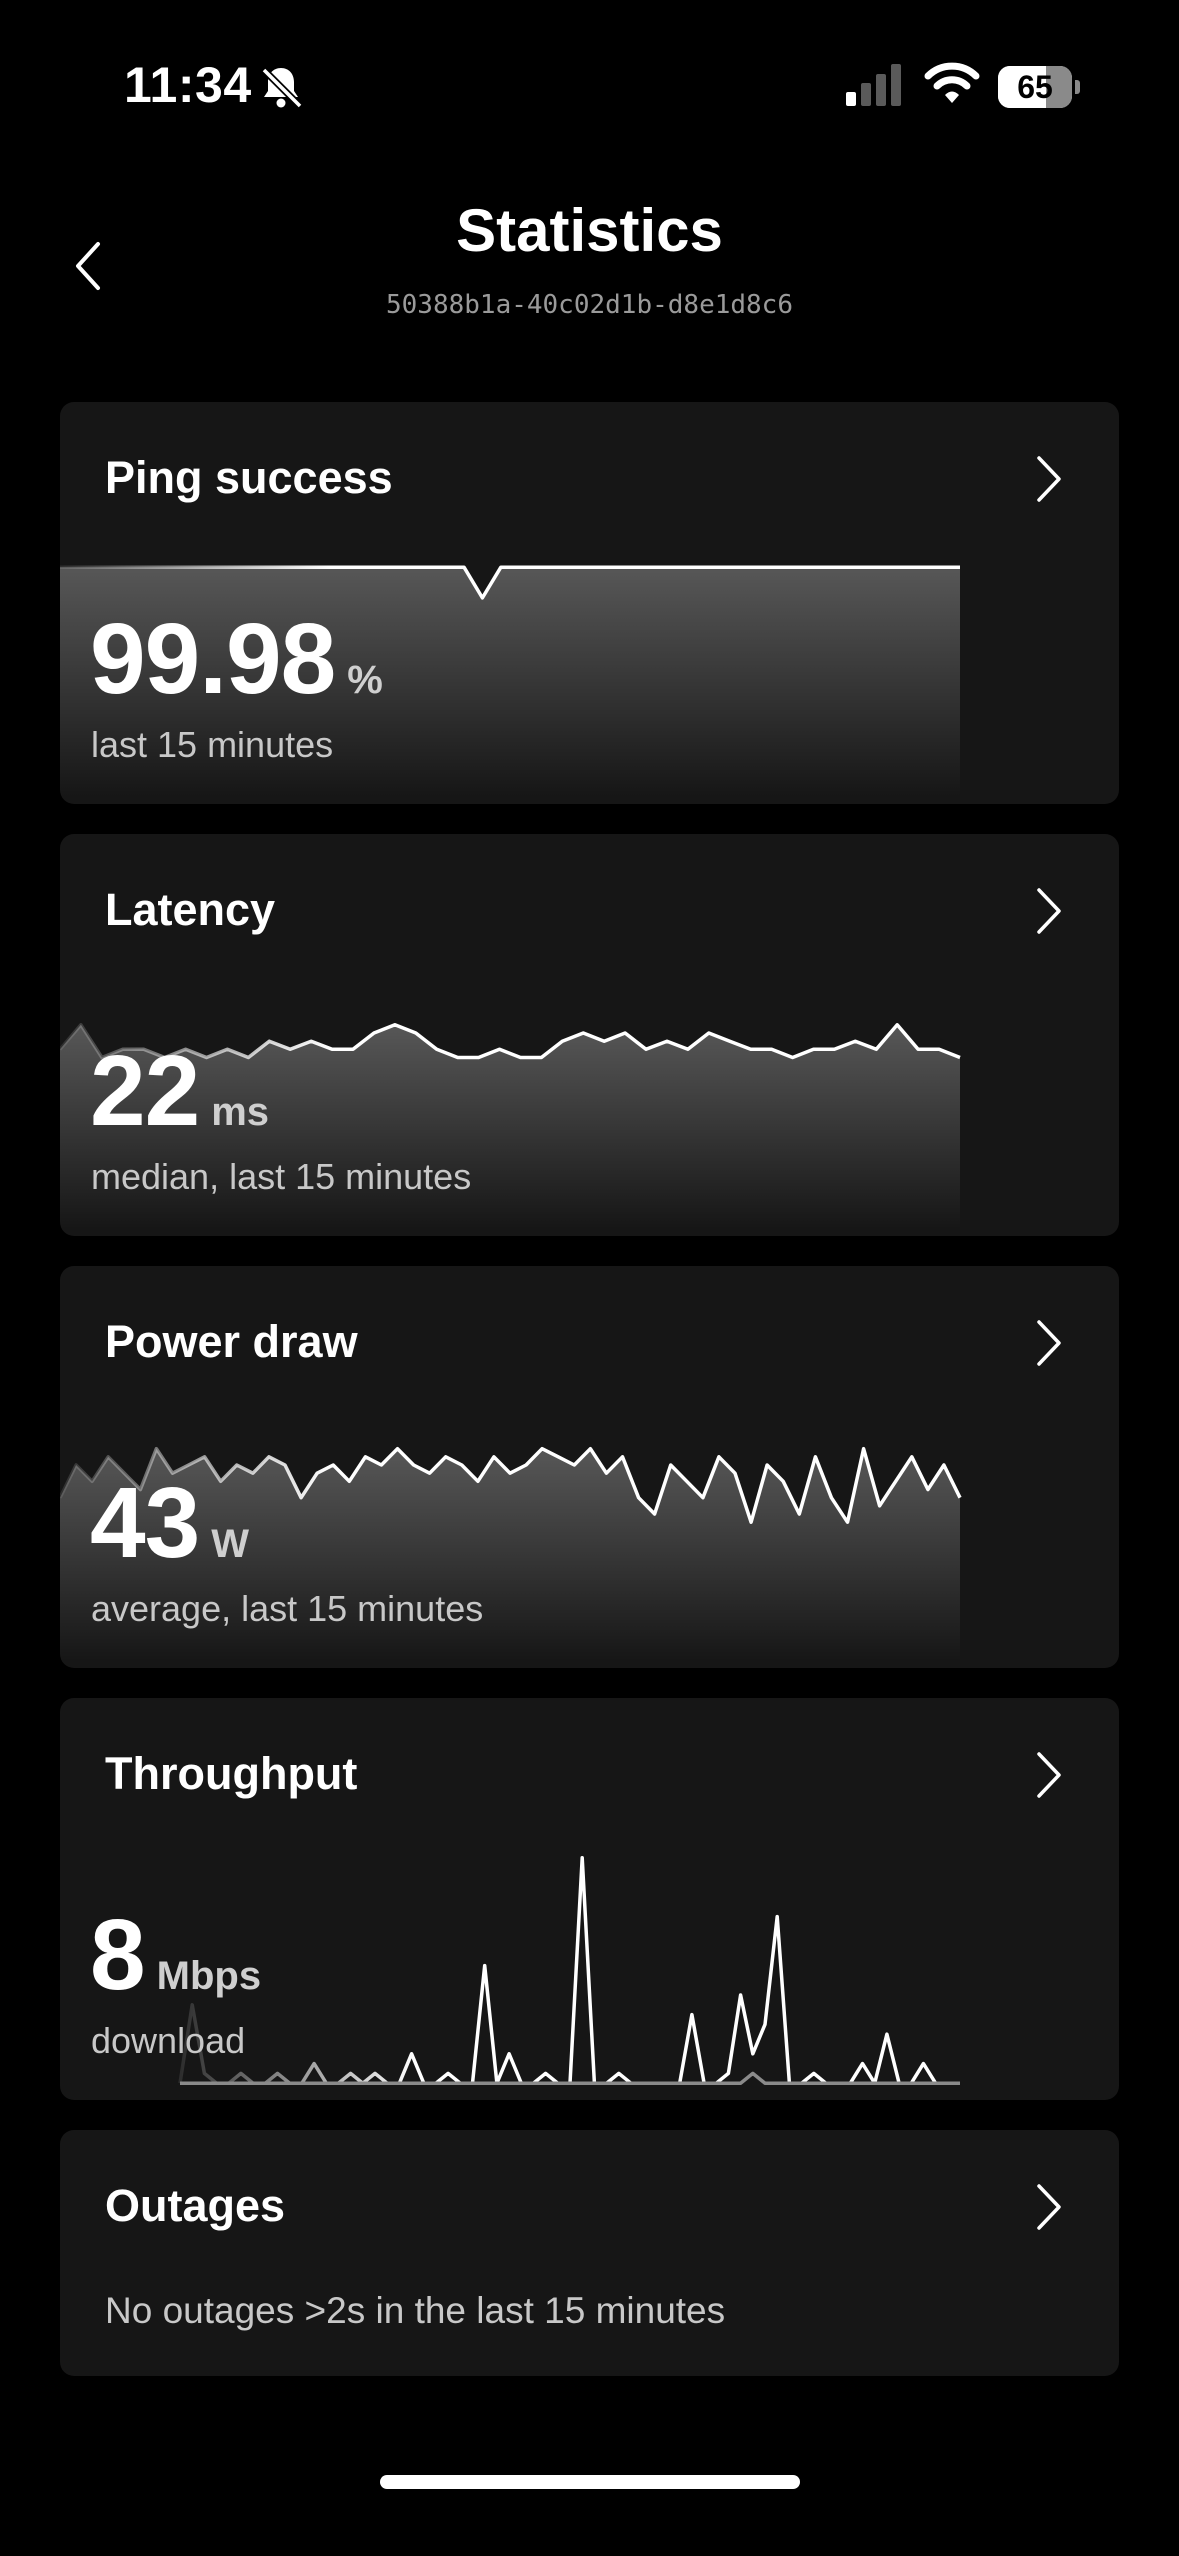 The image size is (1179, 2556). I want to click on latency-caption: median, last 15 minutes, so click(281, 1176).